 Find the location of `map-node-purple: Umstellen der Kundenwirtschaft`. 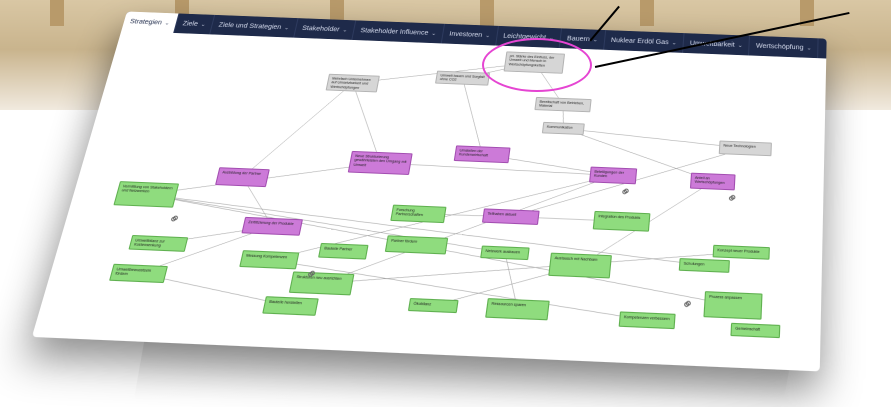

map-node-purple: Umstellen der Kundenwirtschaft is located at coordinates (482, 154).